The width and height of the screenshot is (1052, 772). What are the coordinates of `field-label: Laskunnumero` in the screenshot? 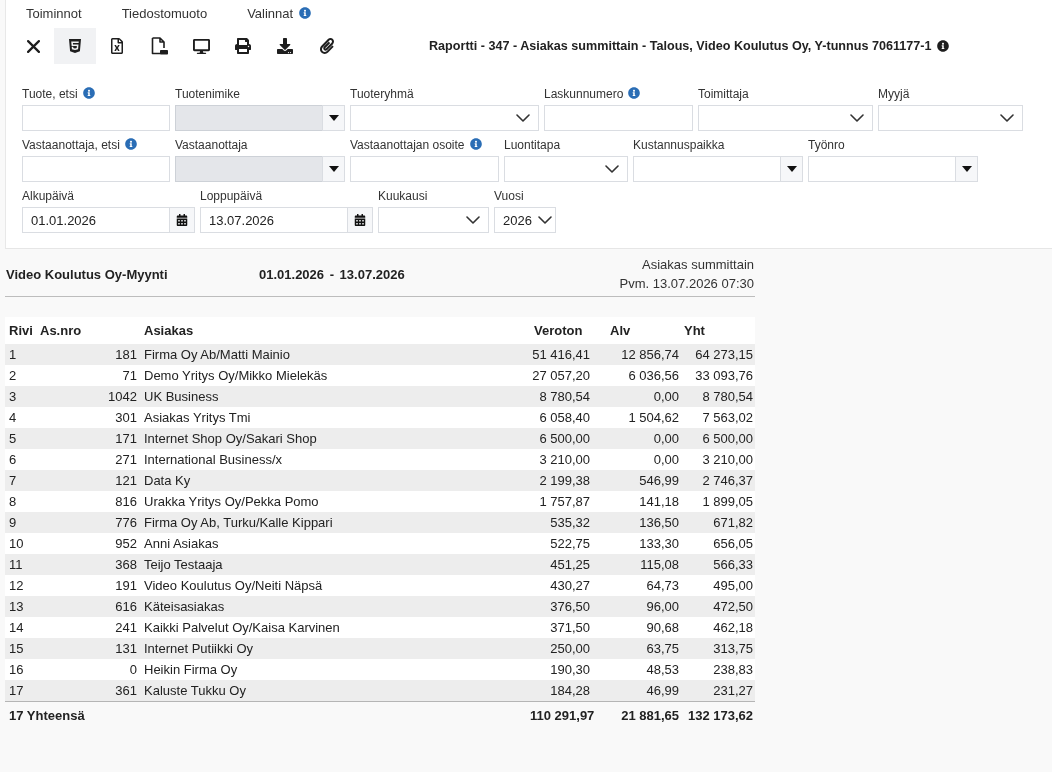 It's located at (584, 94).